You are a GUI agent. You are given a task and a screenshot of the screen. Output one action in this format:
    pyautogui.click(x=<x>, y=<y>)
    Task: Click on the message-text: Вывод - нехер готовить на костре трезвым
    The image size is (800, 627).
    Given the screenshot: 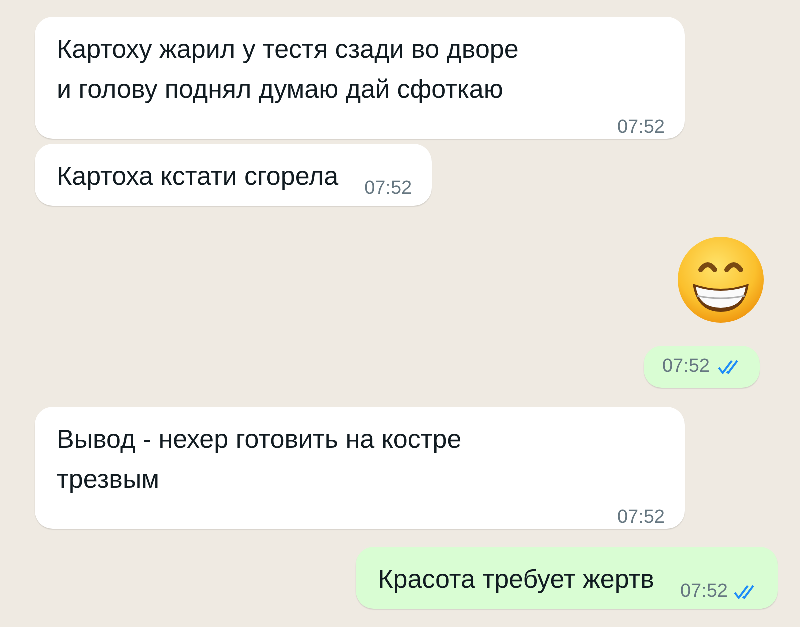 What is the action you would take?
    pyautogui.click(x=260, y=459)
    